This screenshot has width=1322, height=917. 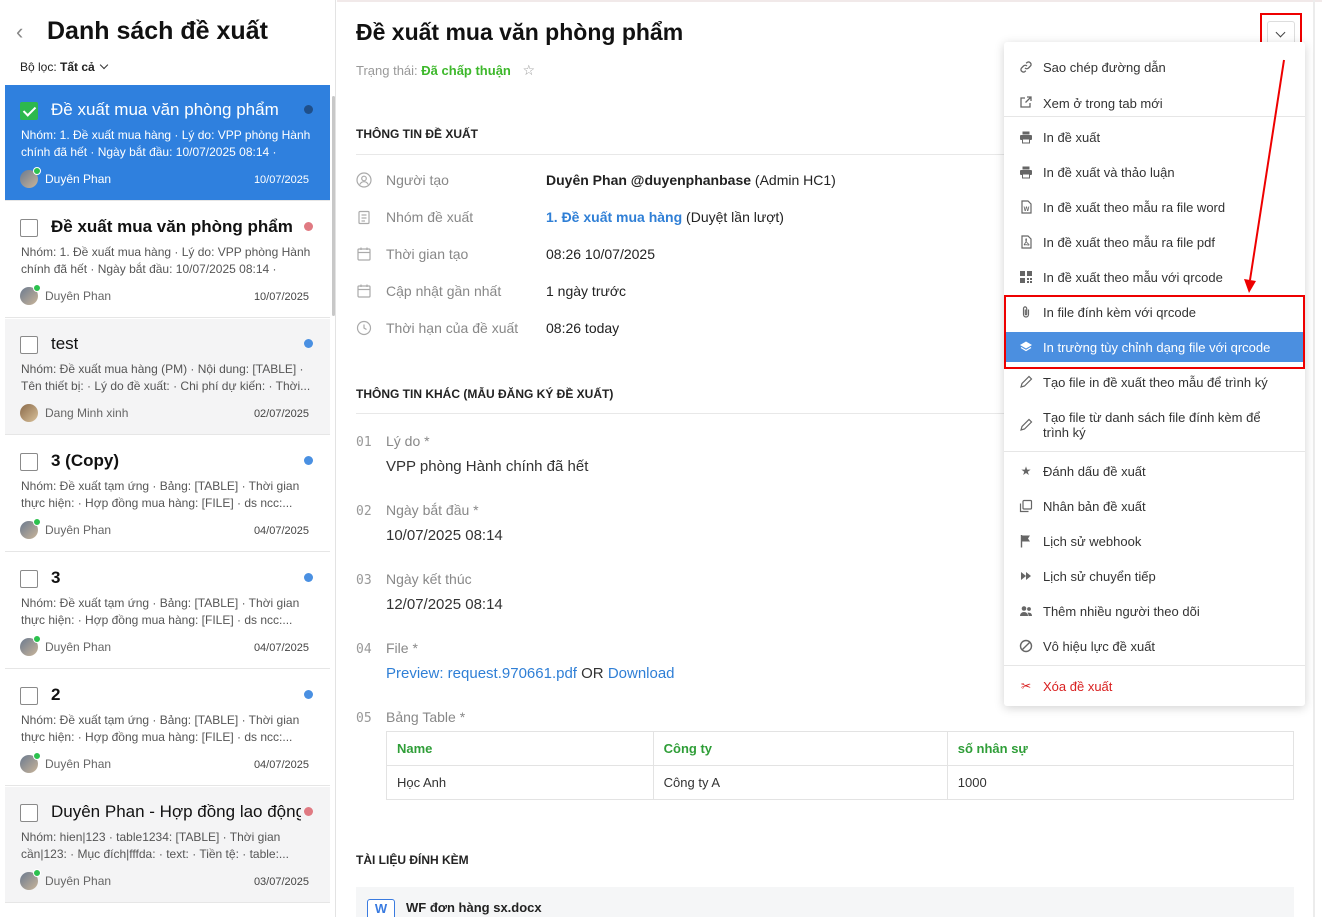 What do you see at coordinates (1026, 576) in the screenshot?
I see `forward-icon` at bounding box center [1026, 576].